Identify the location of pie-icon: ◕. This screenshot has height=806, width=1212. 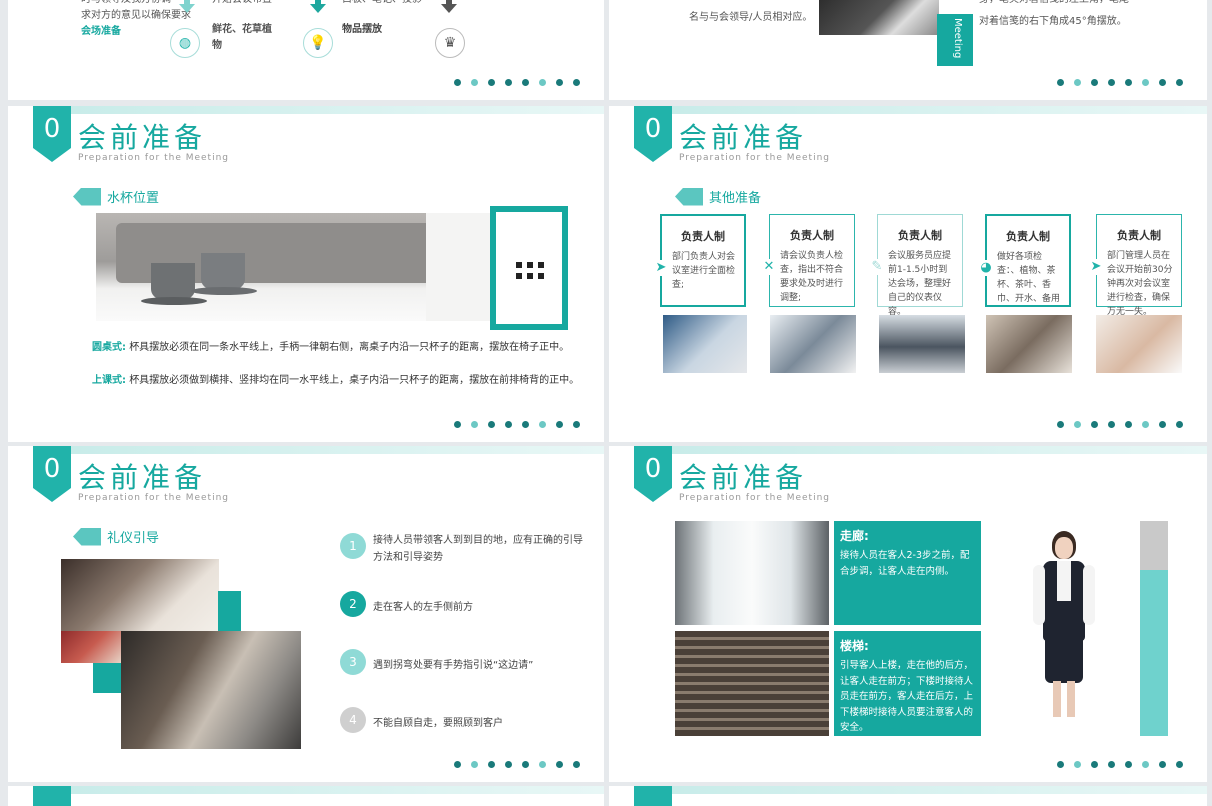
(986, 268).